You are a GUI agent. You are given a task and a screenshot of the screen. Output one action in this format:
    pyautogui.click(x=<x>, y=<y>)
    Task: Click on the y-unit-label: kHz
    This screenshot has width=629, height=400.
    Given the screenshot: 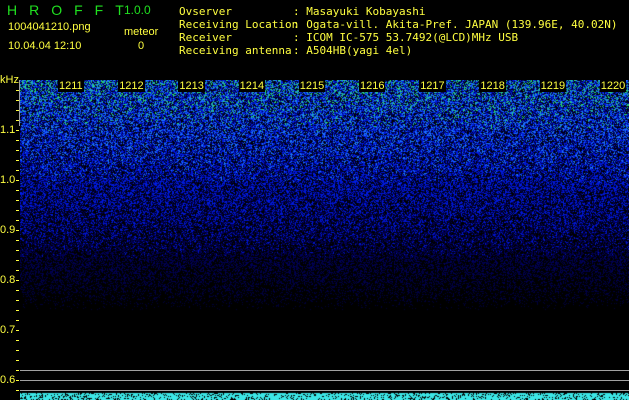 What is the action you would take?
    pyautogui.click(x=9, y=80)
    